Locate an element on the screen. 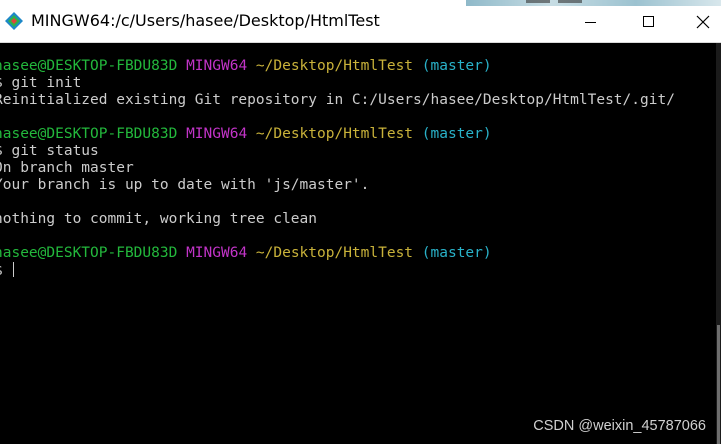 The image size is (721, 444). close-icon is located at coordinates (702, 21).